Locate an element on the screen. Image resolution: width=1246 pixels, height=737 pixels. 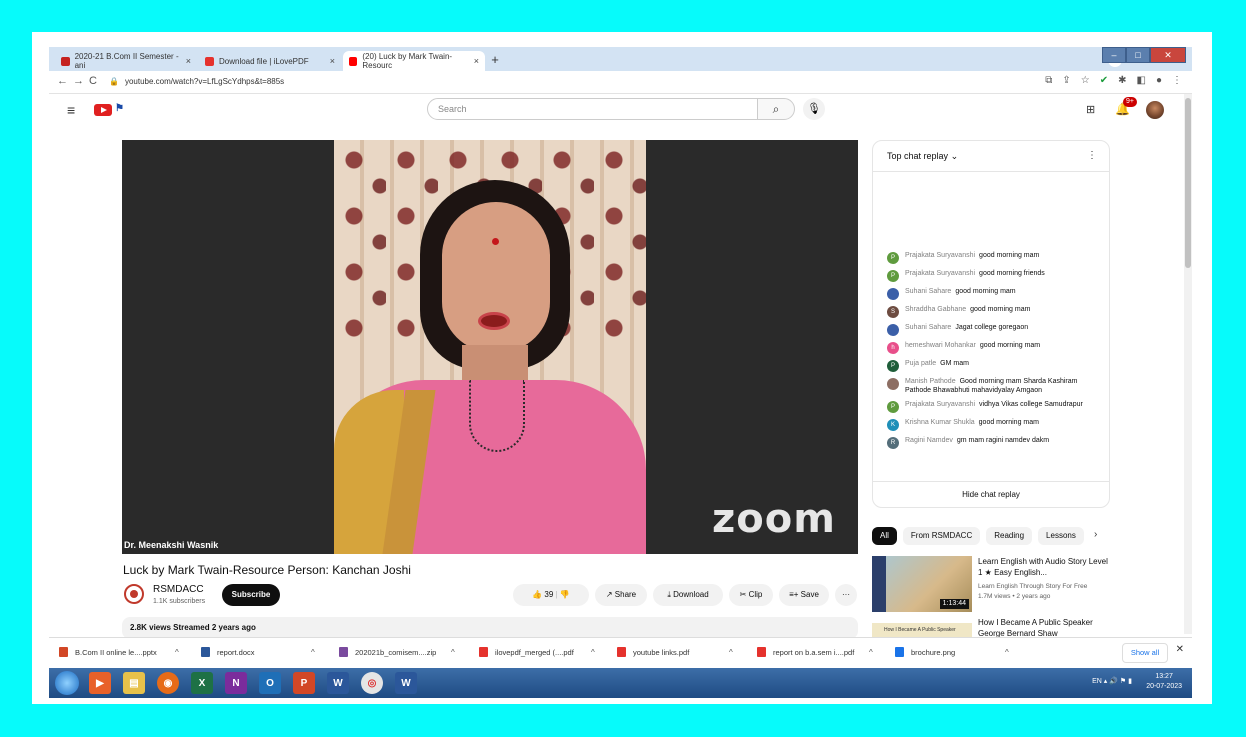
sidepanel-icon: ◧ is located at coordinates (1141, 80).